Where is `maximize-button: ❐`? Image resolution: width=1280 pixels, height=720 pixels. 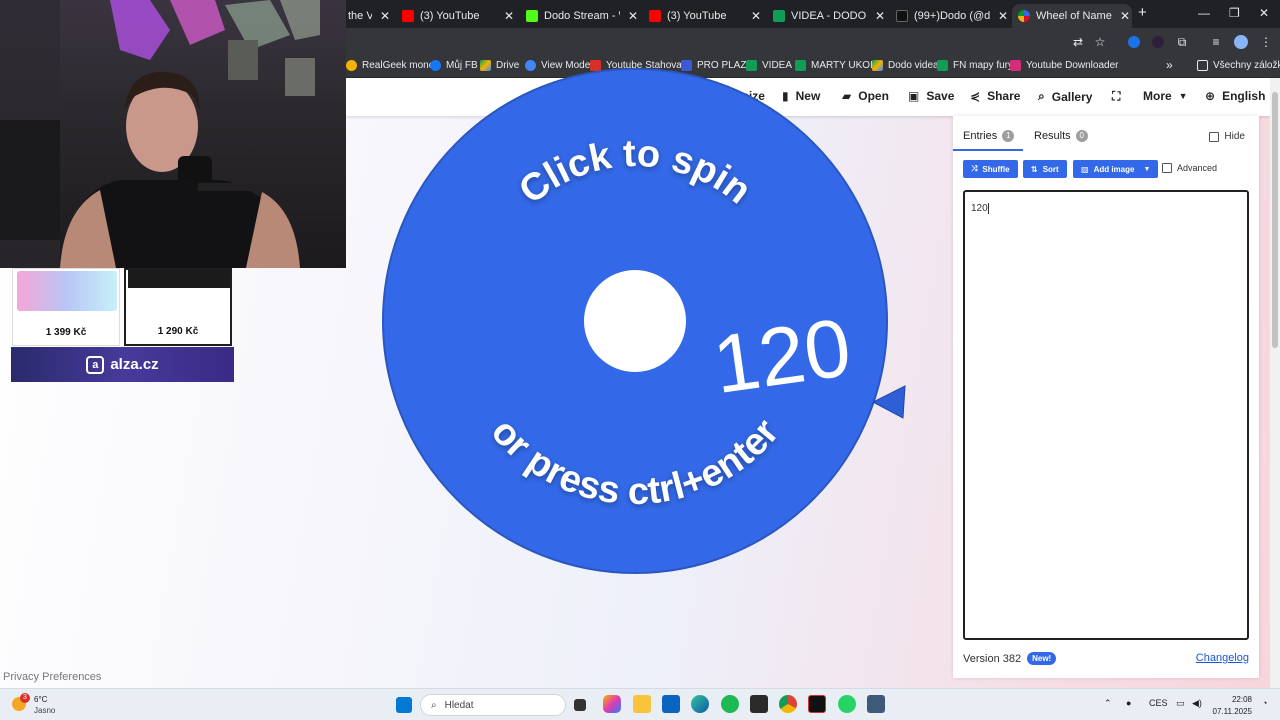 maximize-button: ❐ is located at coordinates (1234, 13).